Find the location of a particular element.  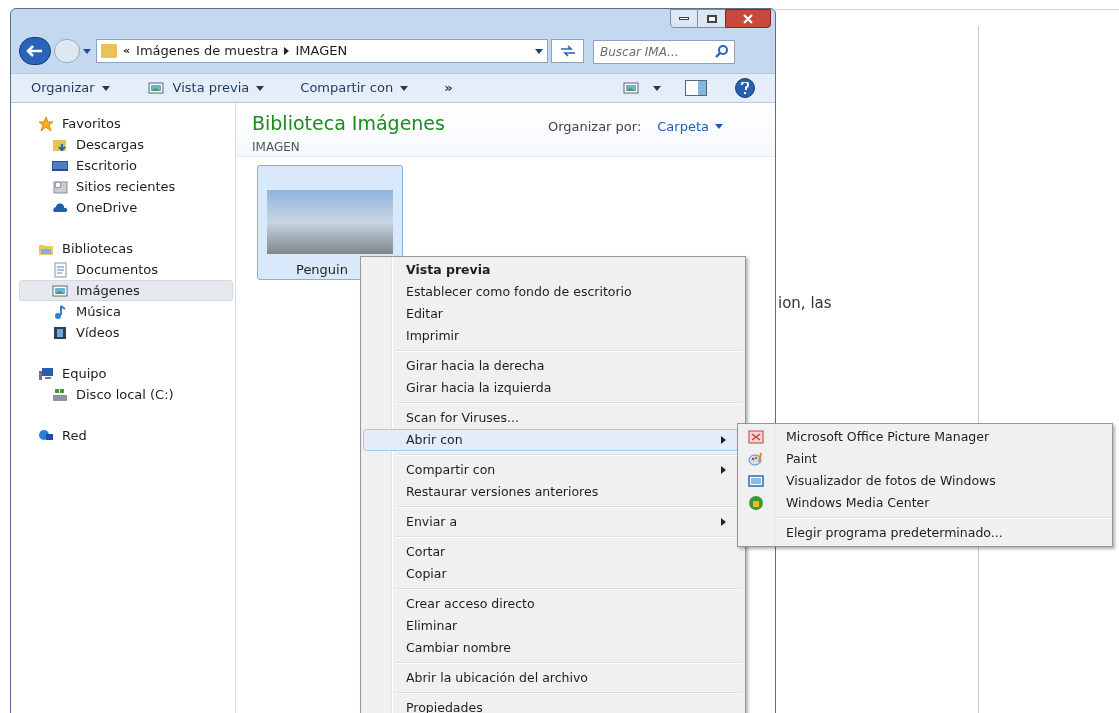

refresh-button is located at coordinates (567, 51).